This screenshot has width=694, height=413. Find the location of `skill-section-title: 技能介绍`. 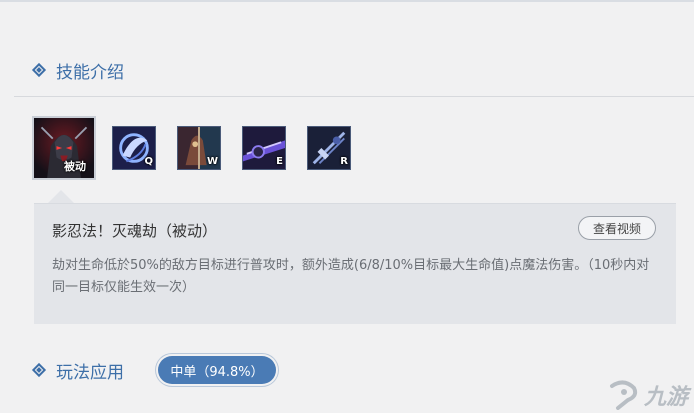

skill-section-title: 技能介绍 is located at coordinates (90, 73).